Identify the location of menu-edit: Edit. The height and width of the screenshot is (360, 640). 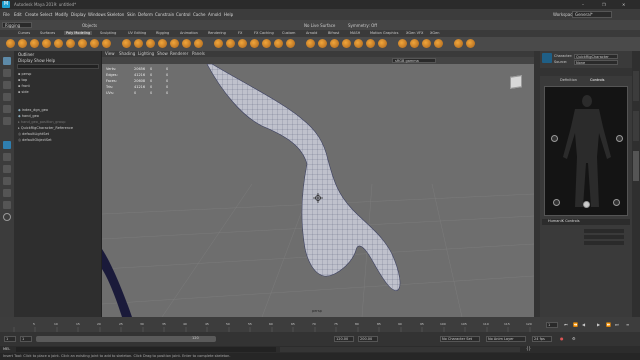
(18, 14).